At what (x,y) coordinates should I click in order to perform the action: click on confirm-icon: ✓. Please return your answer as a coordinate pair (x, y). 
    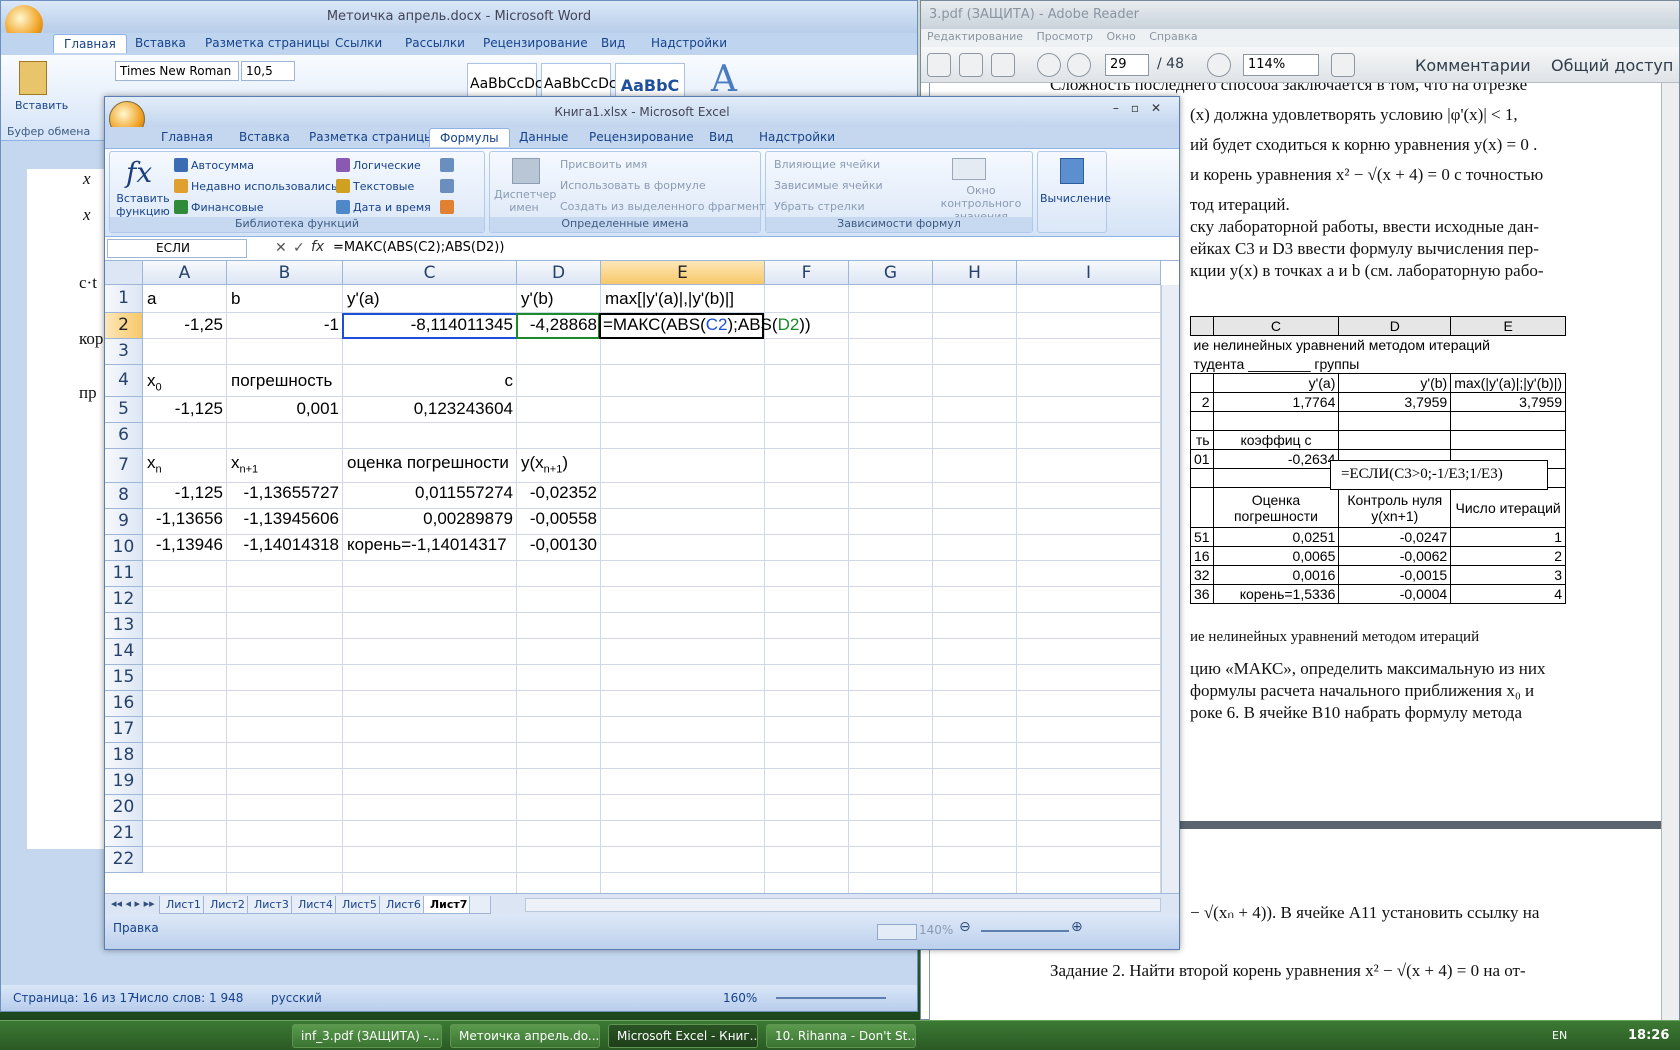
    Looking at the image, I should click on (299, 248).